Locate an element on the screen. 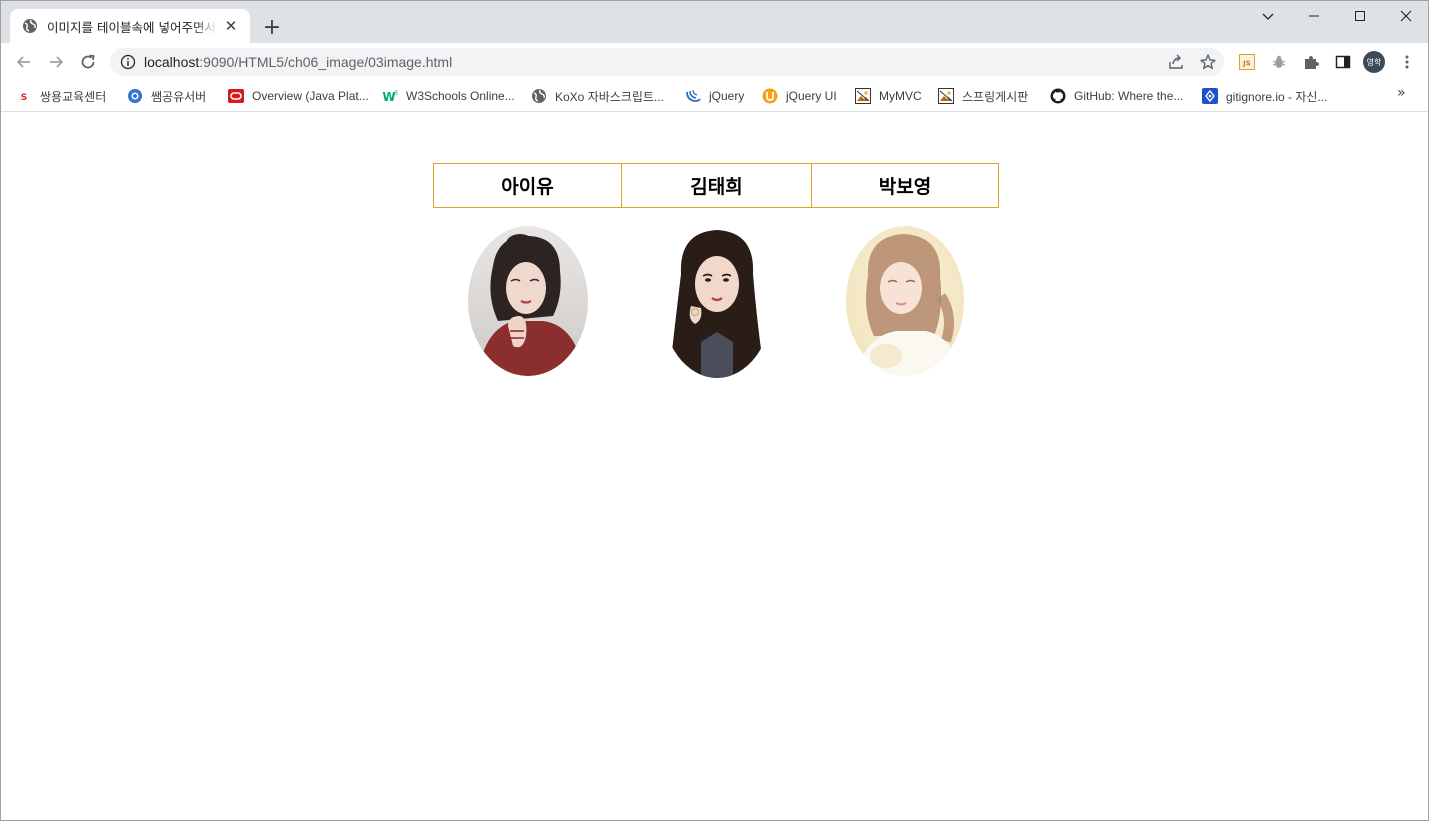  bookmark-item: jQuery UI is located at coordinates (799, 96).